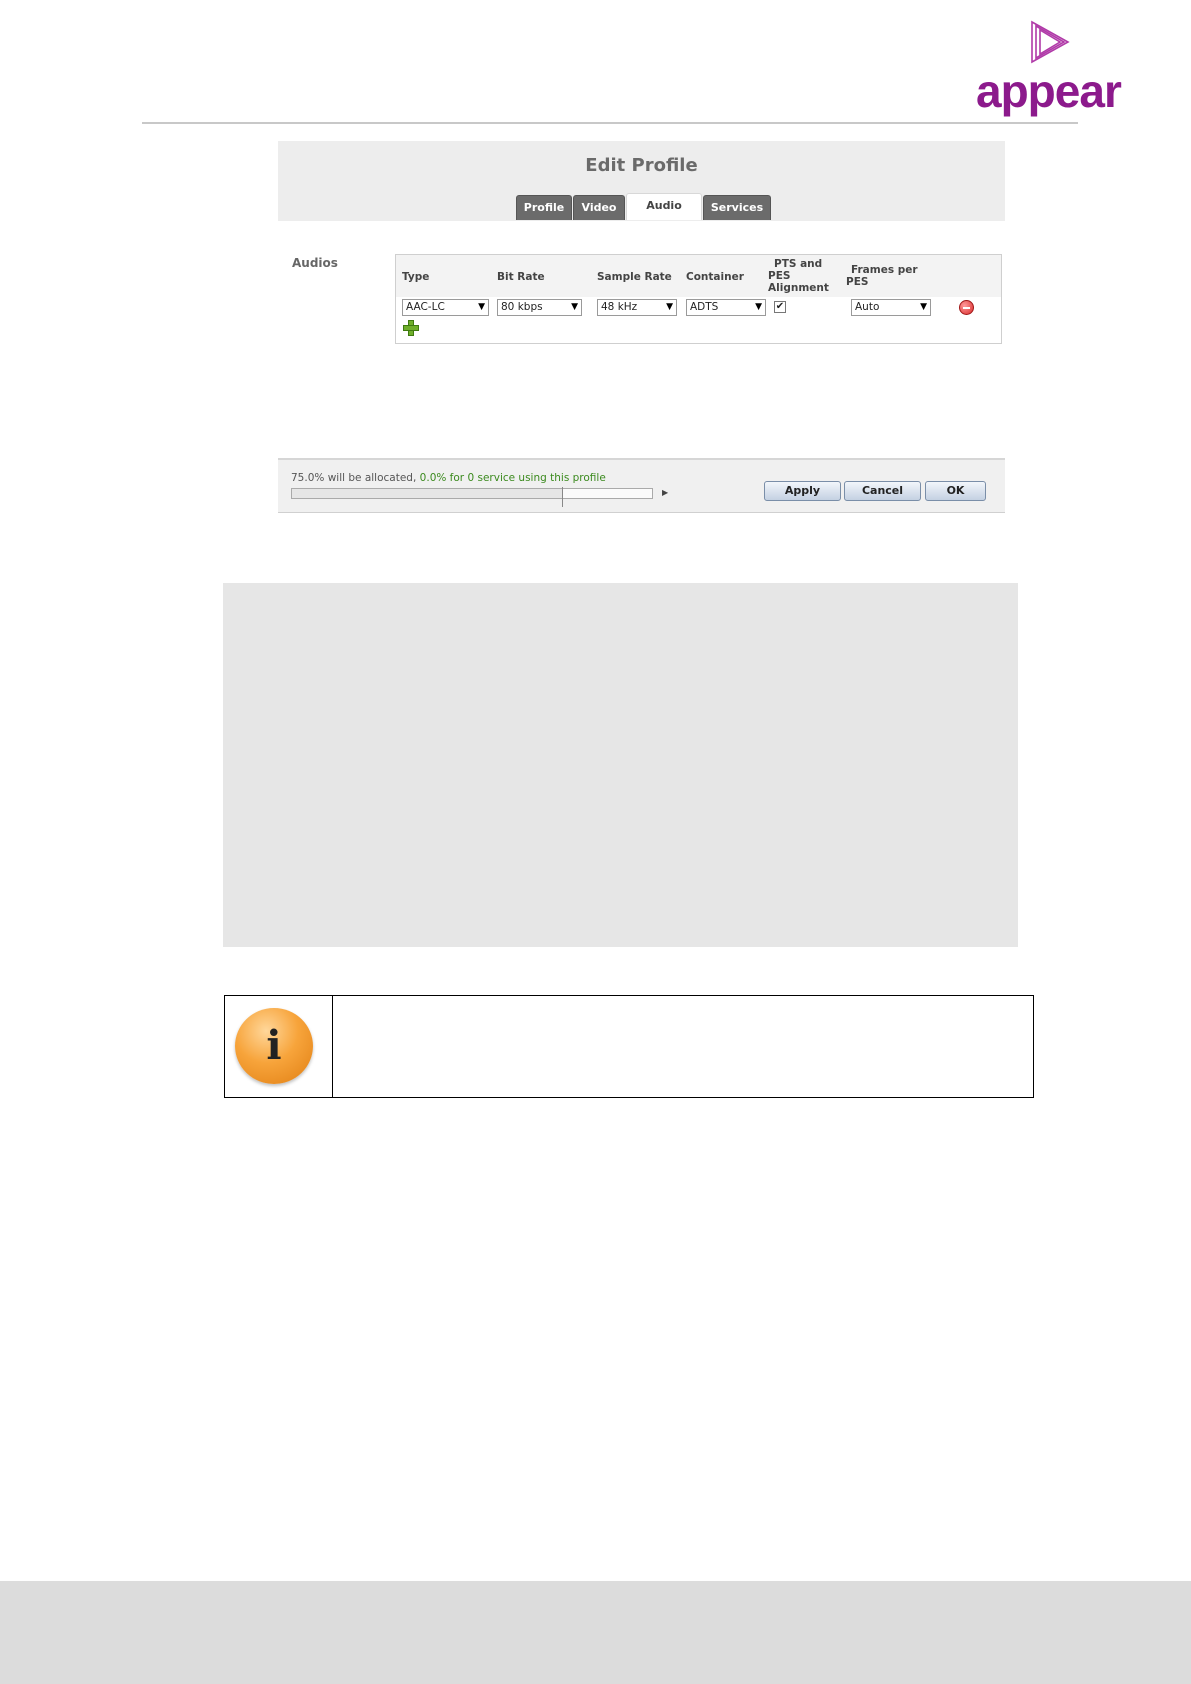 The image size is (1191, 1684). I want to click on col-pts-alignment: PTS and PES Alignment, so click(798, 276).